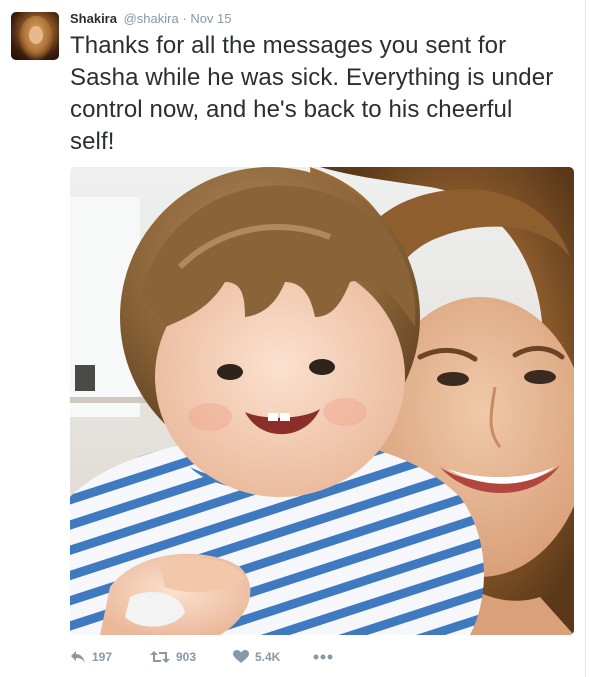  I want to click on retweet-button: 903, so click(191, 657).